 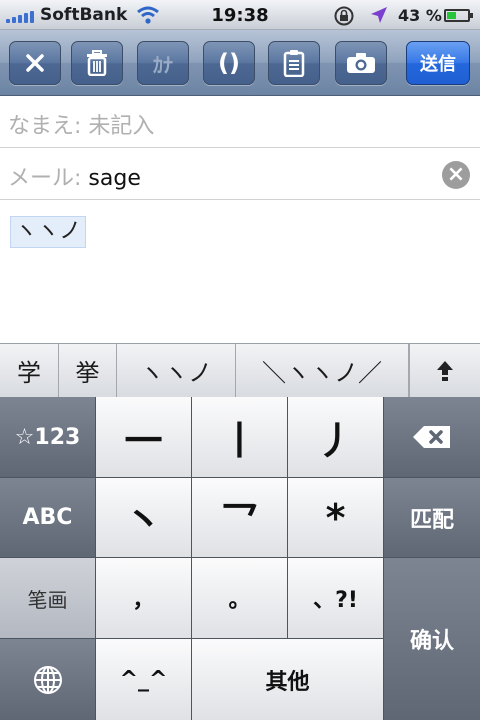 I want to click on camera-button, so click(x=361, y=63).